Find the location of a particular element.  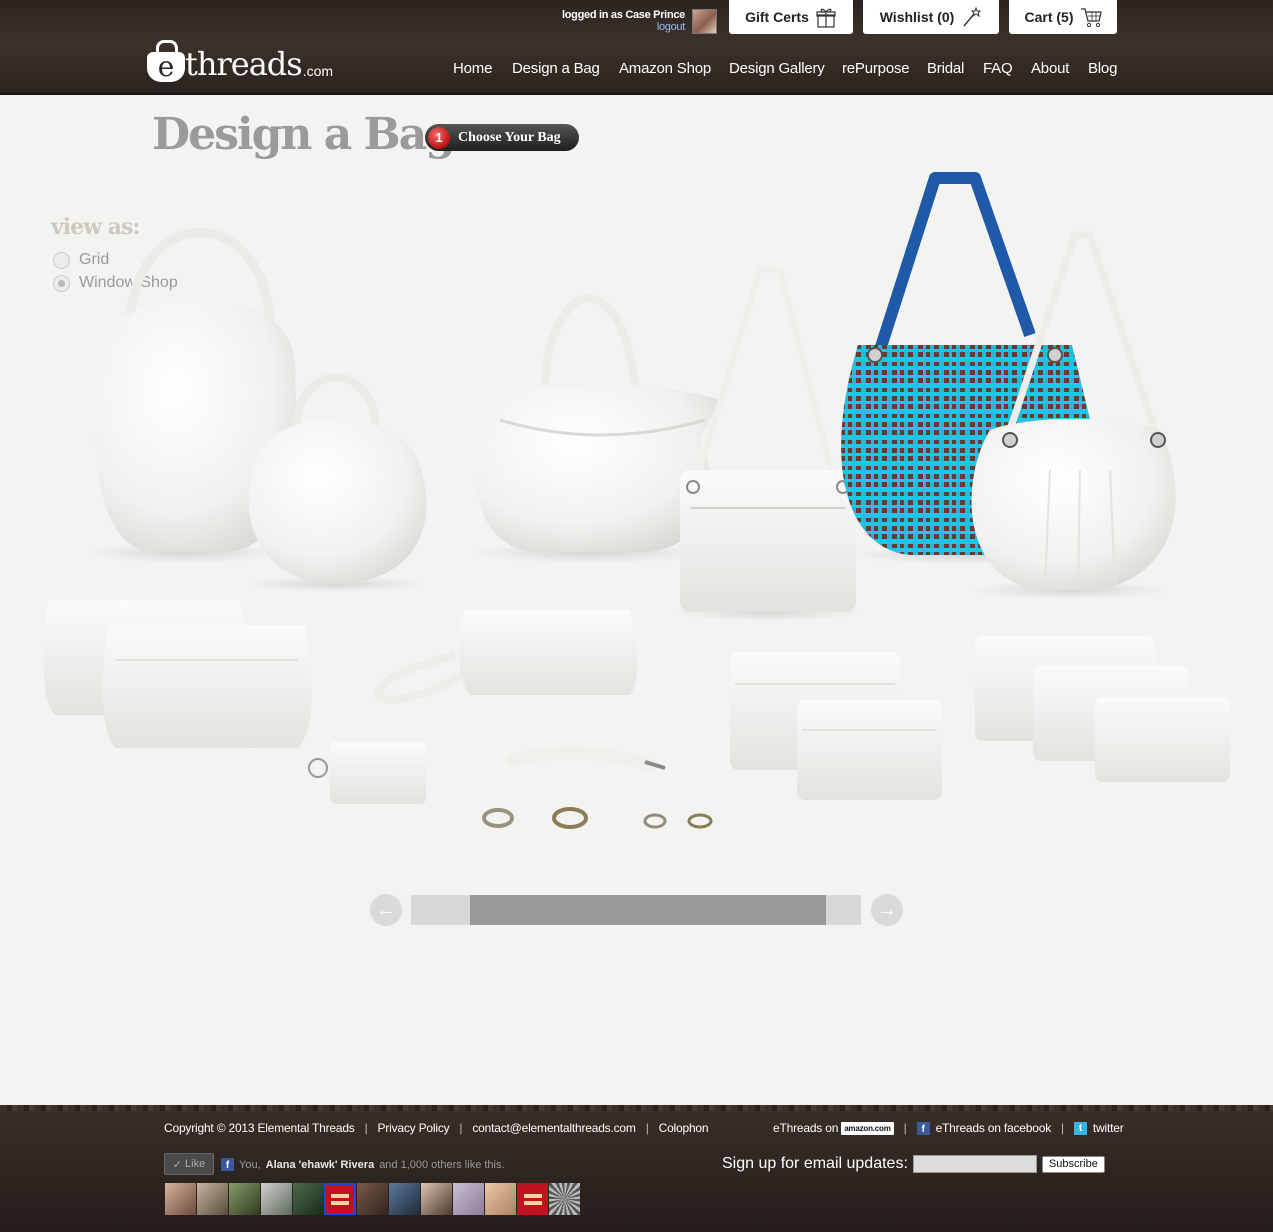

facebook-like-button: ✓ Like is located at coordinates (189, 1164).